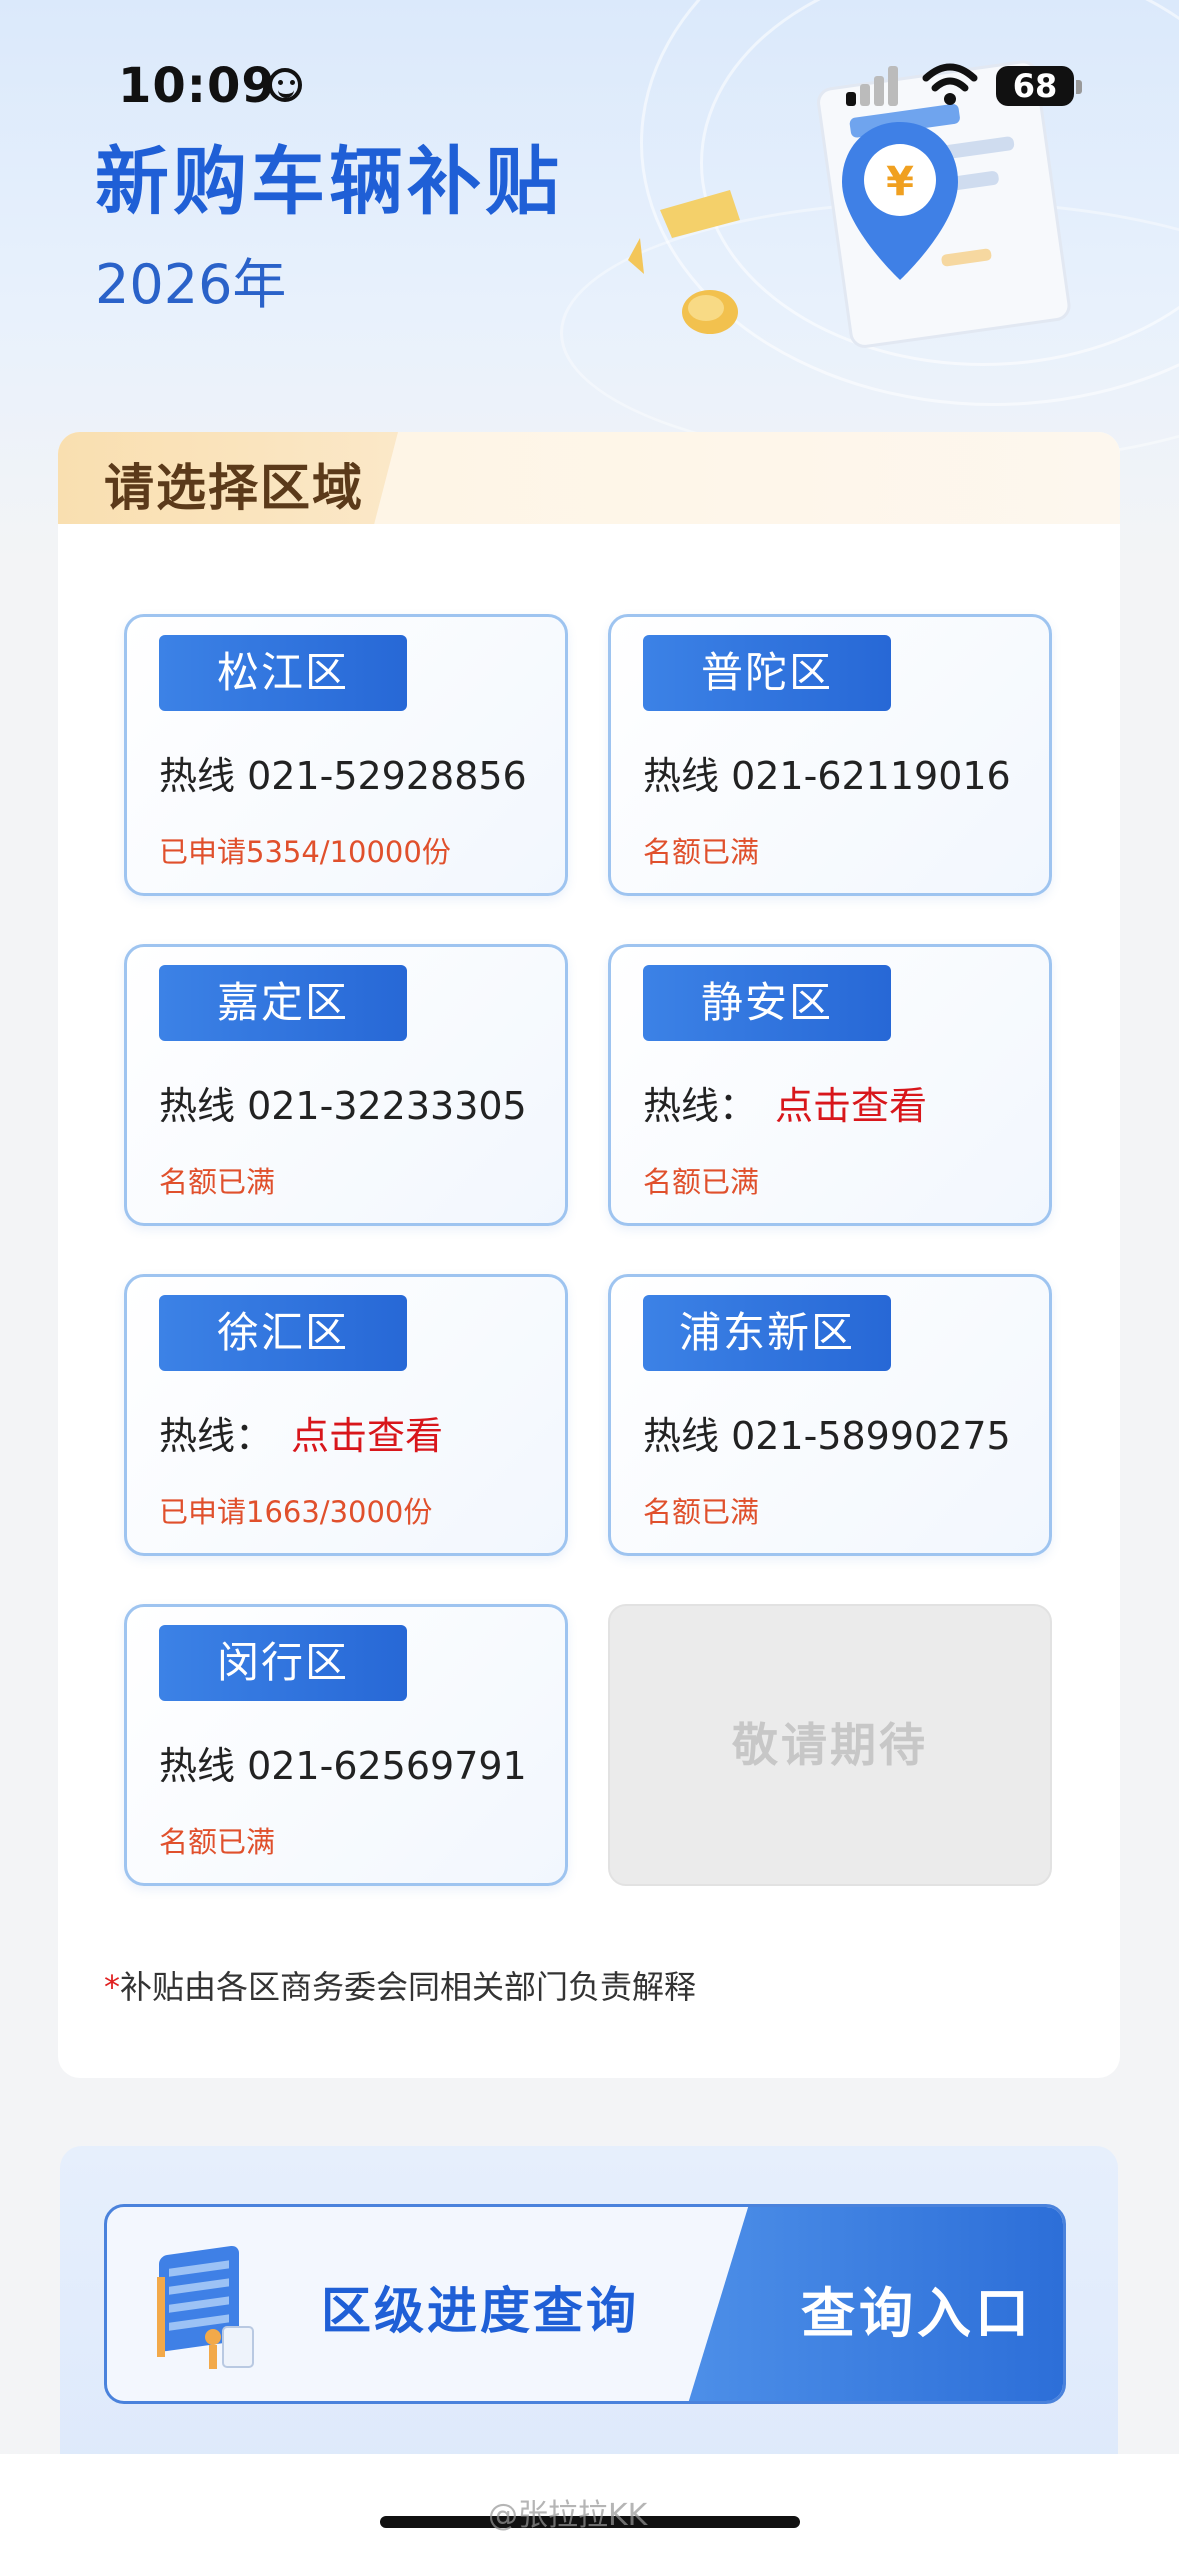 The height and width of the screenshot is (2556, 1179). What do you see at coordinates (876, 84) in the screenshot?
I see `cellular-signal-icon` at bounding box center [876, 84].